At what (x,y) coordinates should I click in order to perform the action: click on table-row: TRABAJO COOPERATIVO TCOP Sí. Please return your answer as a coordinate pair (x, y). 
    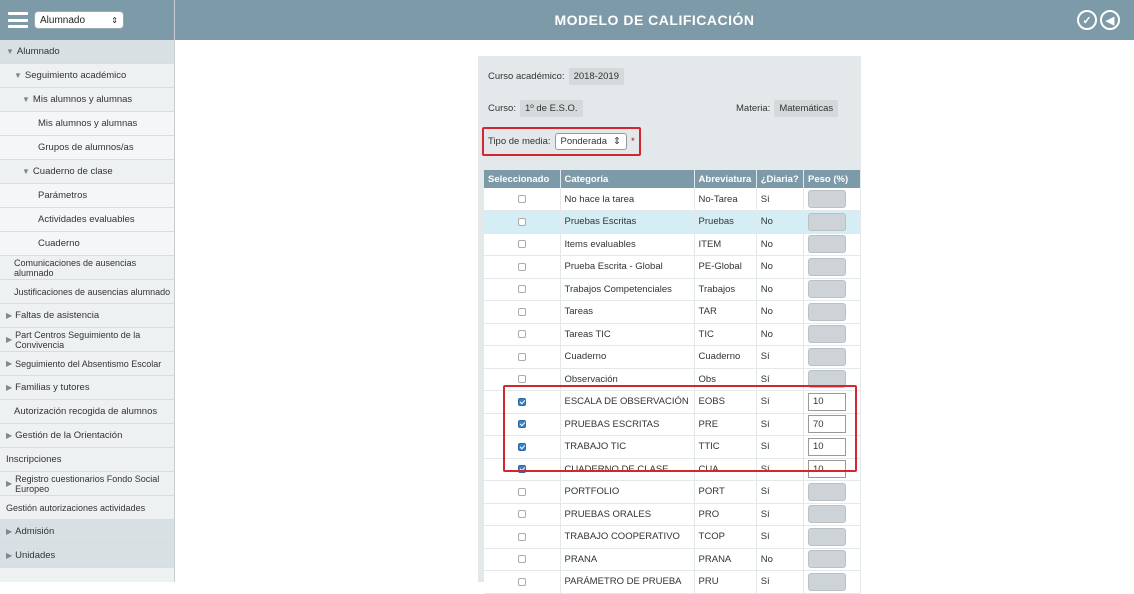
    Looking at the image, I should click on (672, 537).